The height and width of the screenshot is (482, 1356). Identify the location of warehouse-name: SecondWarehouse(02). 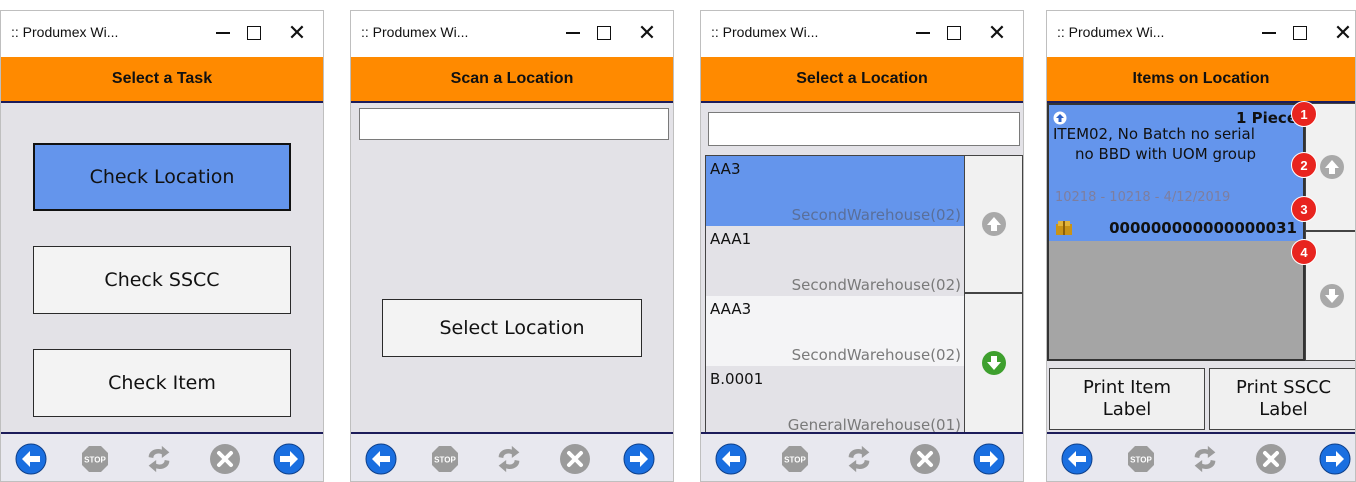
(876, 215).